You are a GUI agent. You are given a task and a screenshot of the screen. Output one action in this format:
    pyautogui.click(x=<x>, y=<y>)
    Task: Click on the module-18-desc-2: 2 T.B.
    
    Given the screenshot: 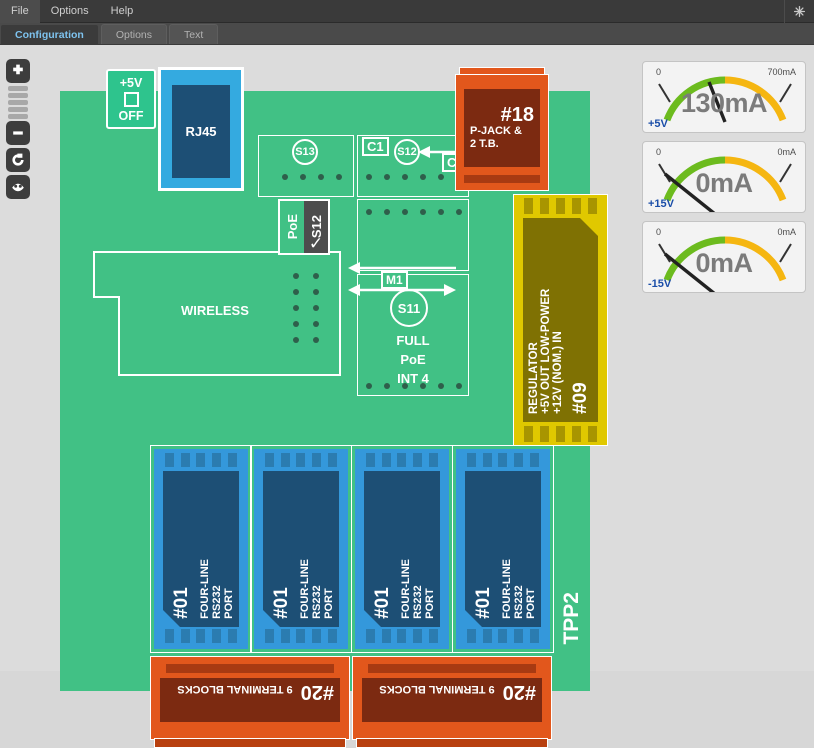 What is the action you would take?
    pyautogui.click(x=484, y=144)
    